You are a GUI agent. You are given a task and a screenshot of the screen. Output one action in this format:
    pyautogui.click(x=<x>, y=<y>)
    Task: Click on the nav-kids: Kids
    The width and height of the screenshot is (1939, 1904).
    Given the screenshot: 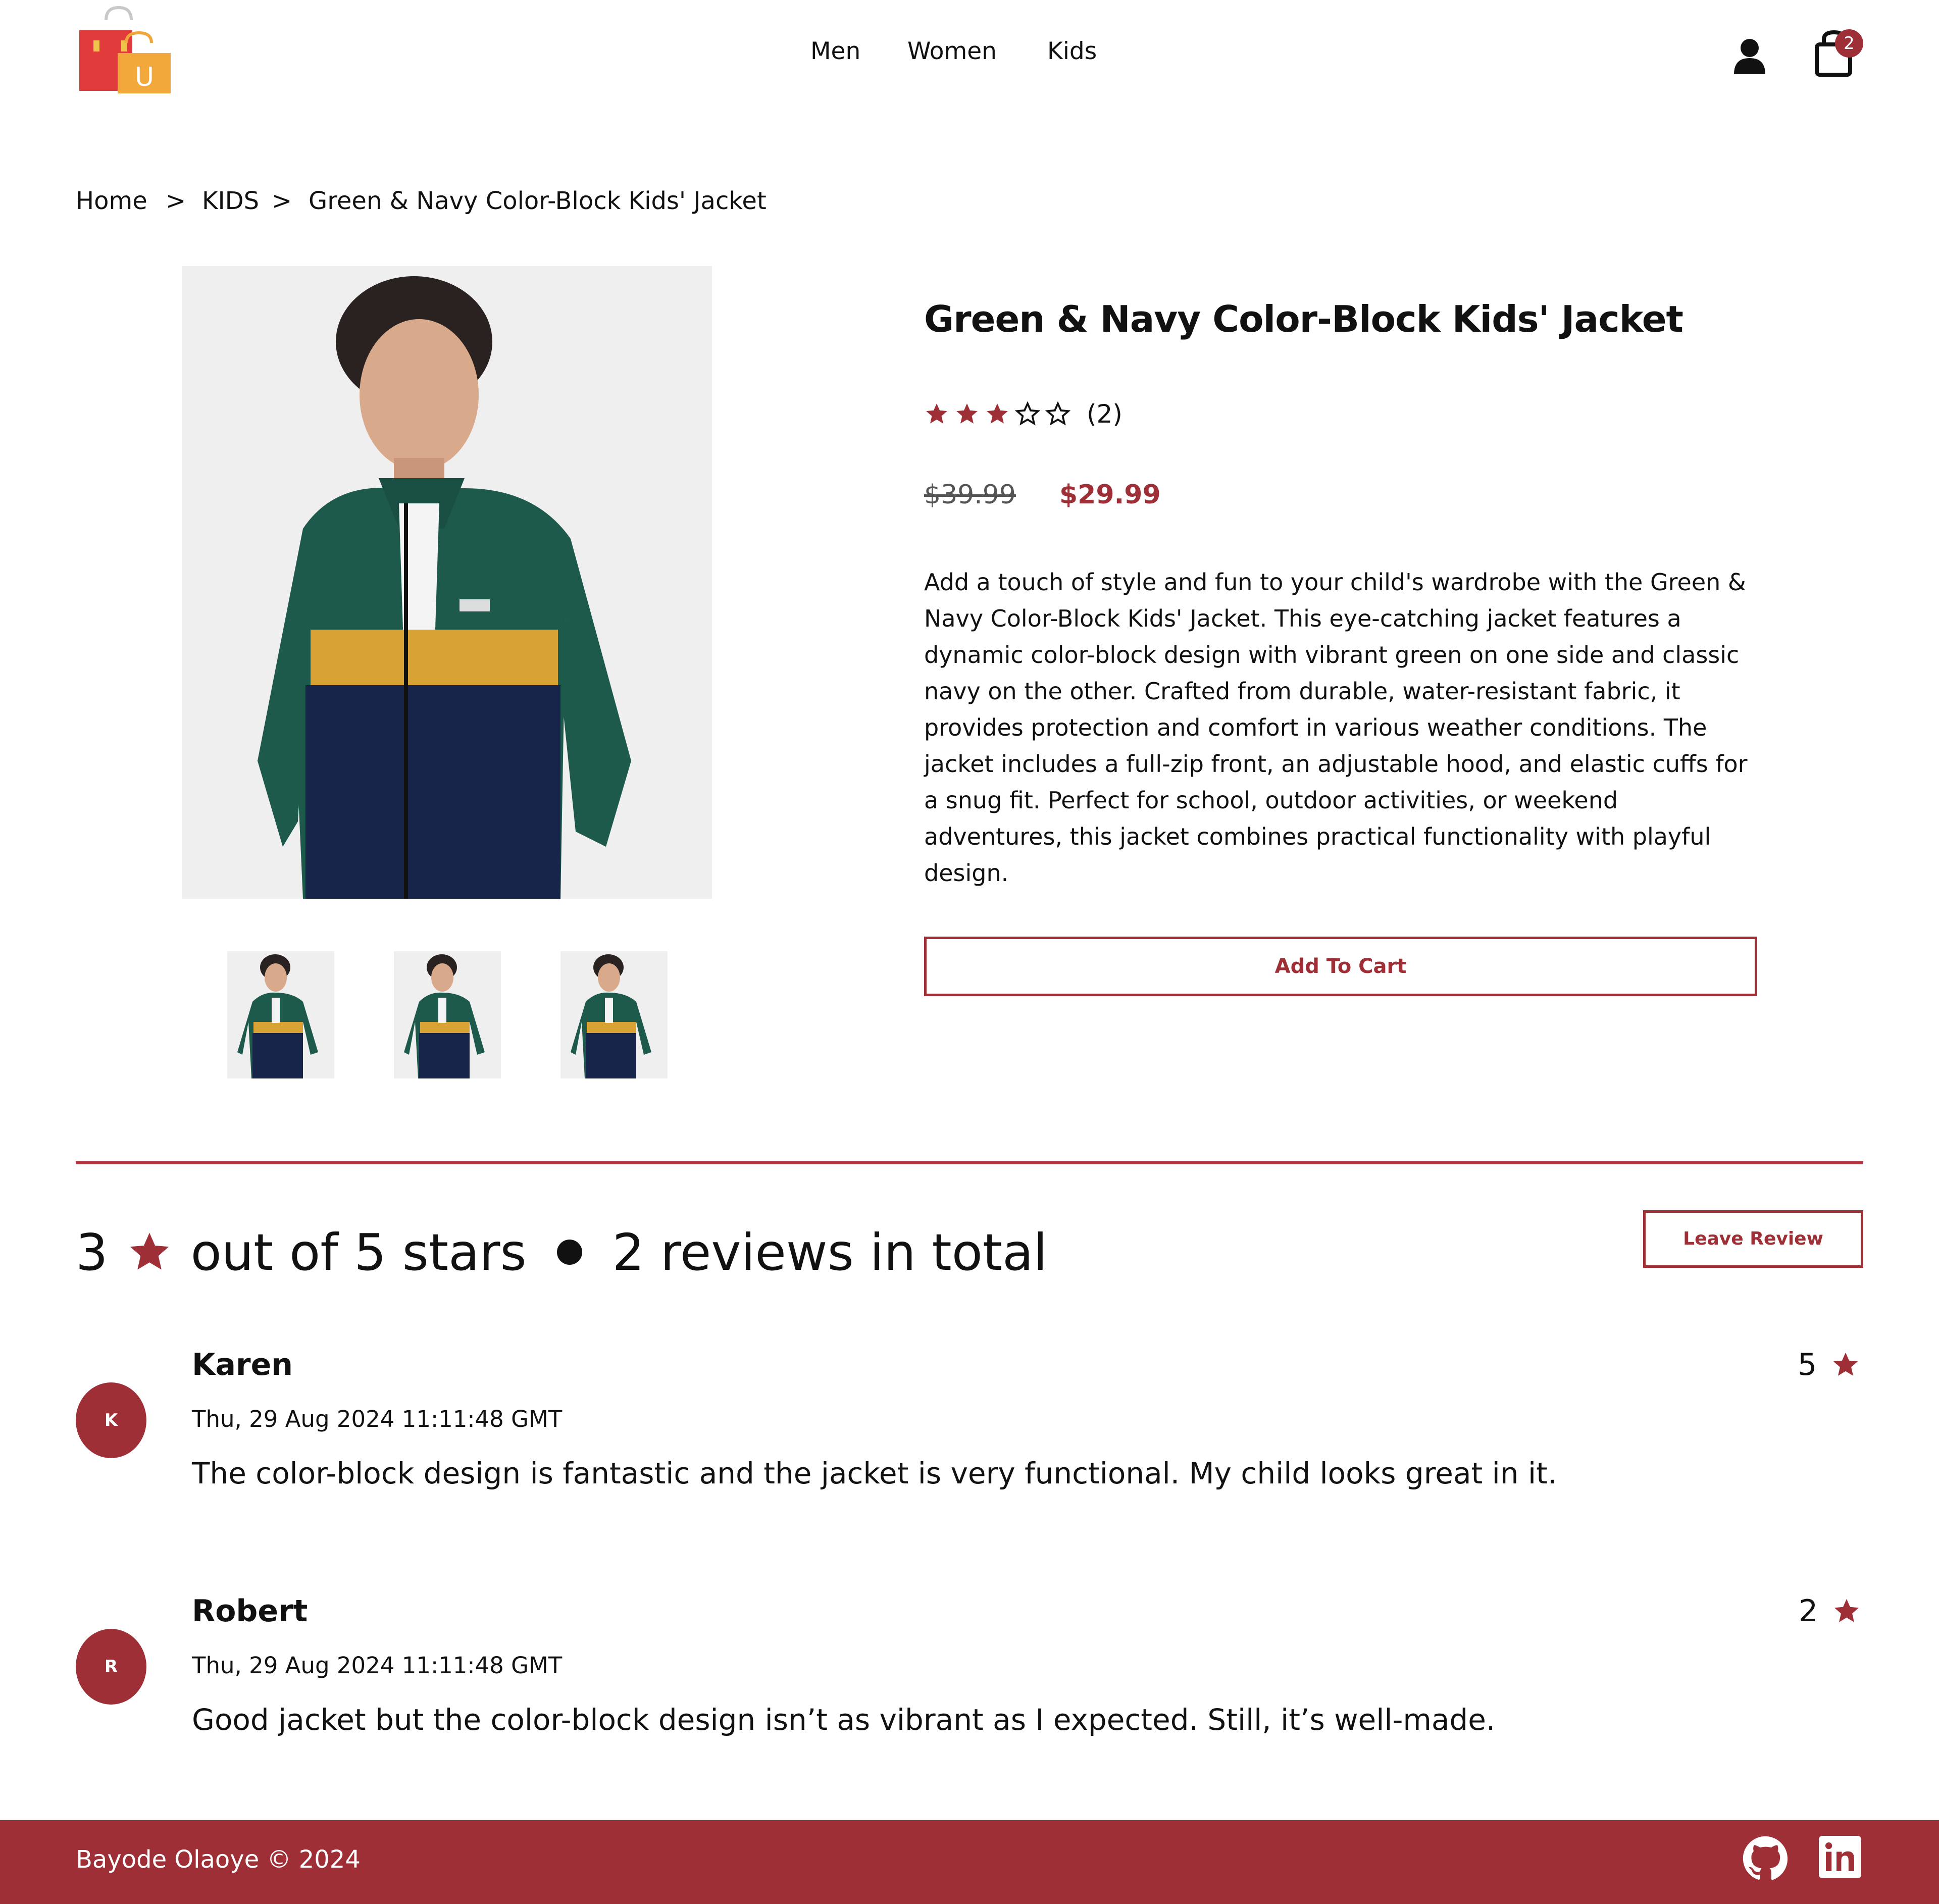 What is the action you would take?
    pyautogui.click(x=1072, y=51)
    